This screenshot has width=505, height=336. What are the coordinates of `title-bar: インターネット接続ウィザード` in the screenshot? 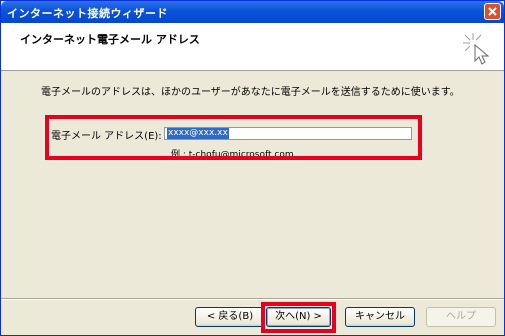 It's located at (252, 12).